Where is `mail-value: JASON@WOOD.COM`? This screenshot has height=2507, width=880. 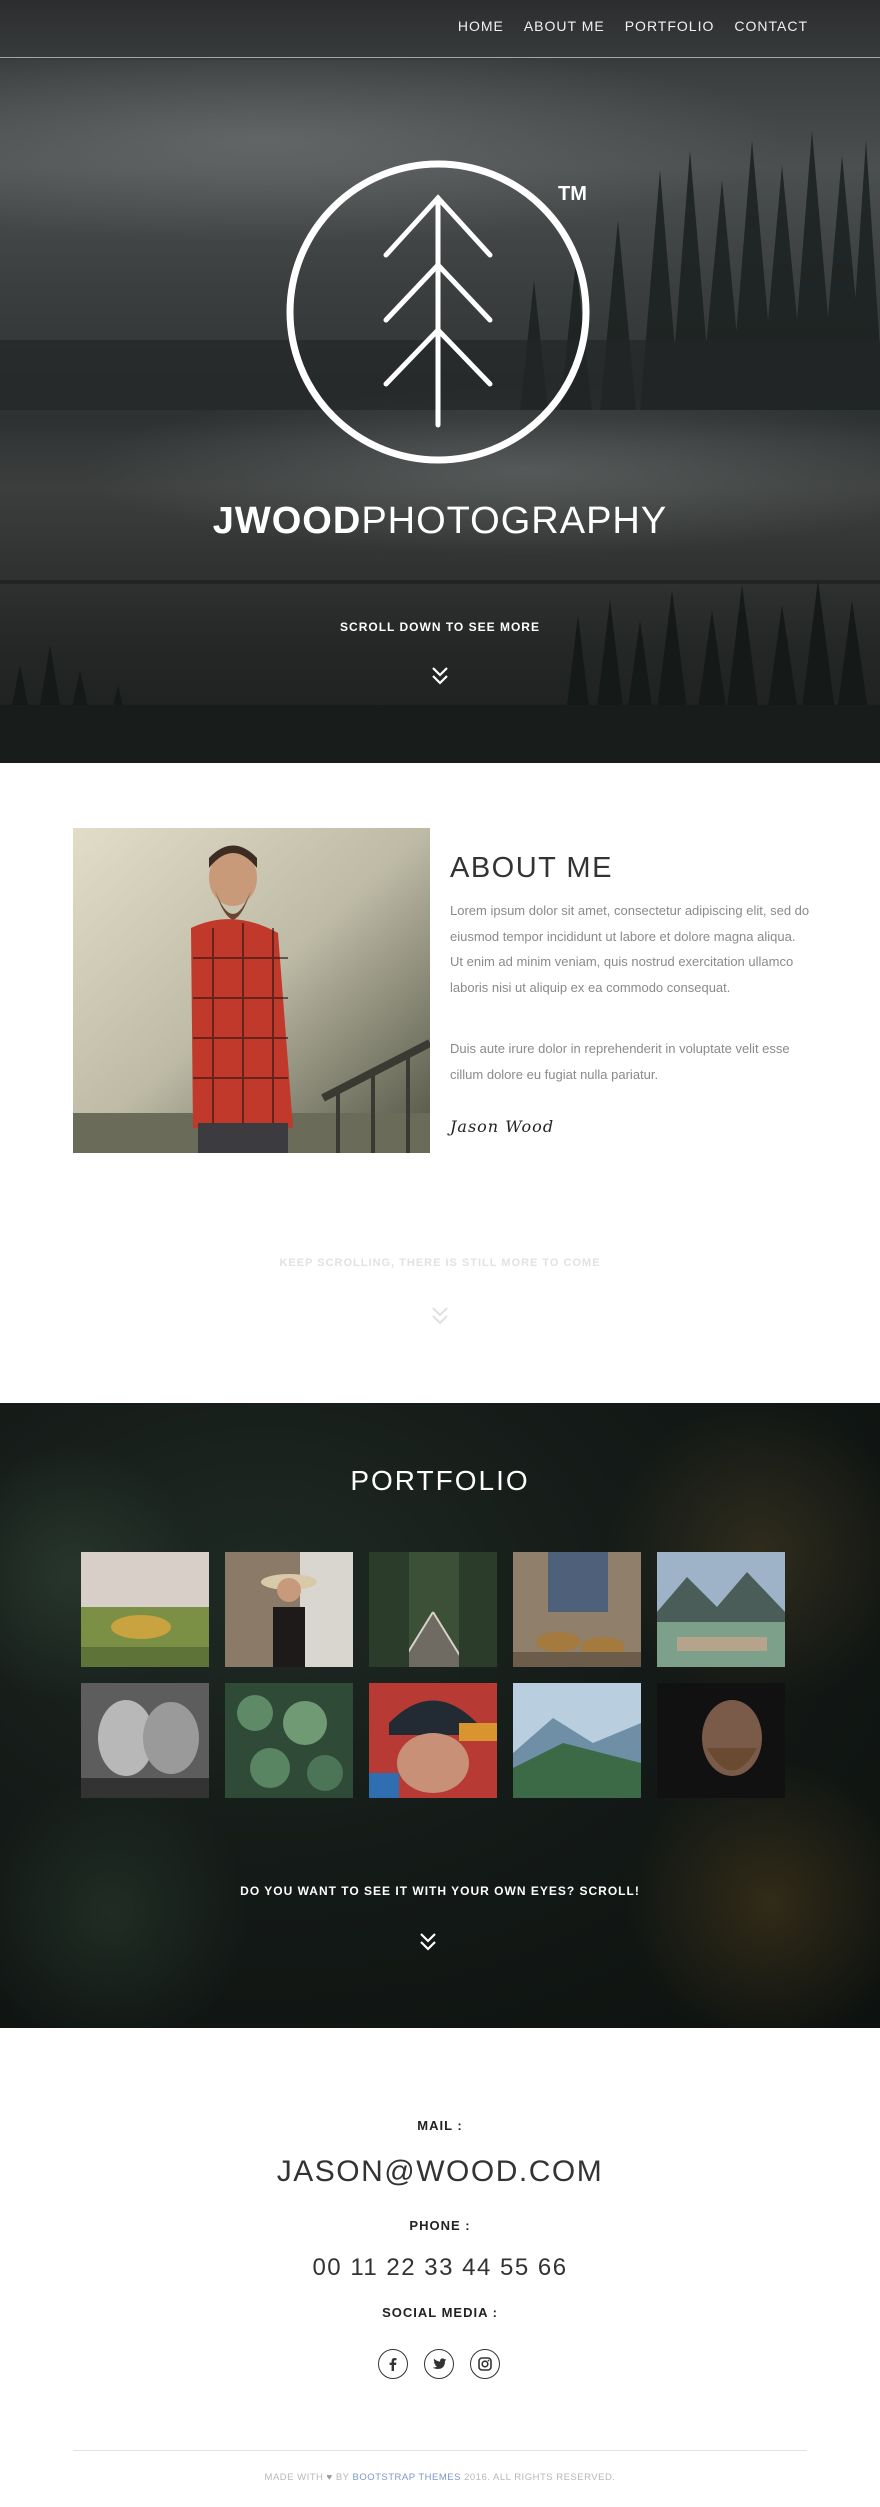
mail-value: JASON@WOOD.COM is located at coordinates (440, 2172).